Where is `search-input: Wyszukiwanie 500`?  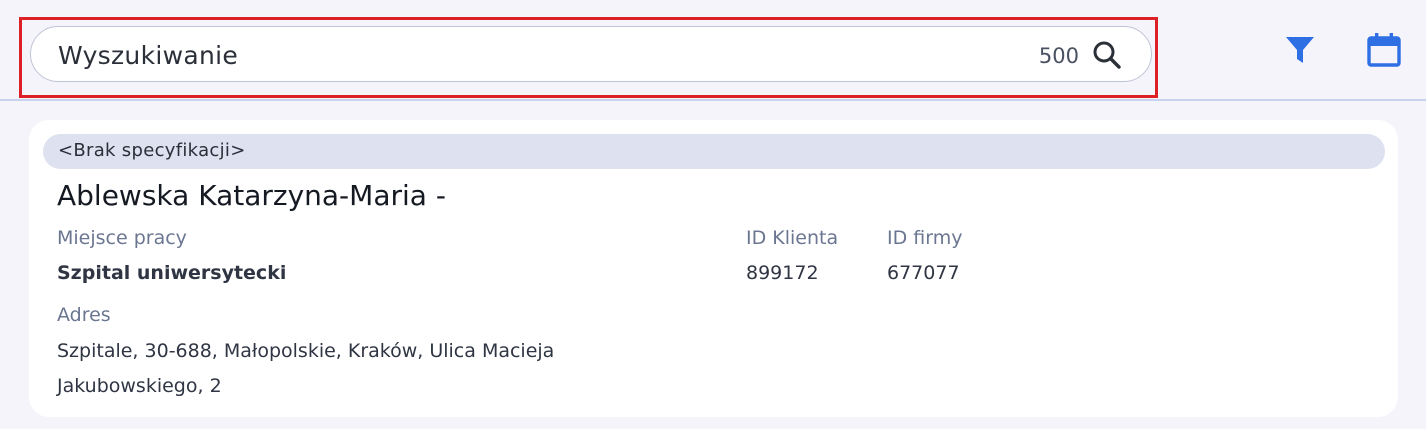 search-input: Wyszukiwanie 500 is located at coordinates (591, 54).